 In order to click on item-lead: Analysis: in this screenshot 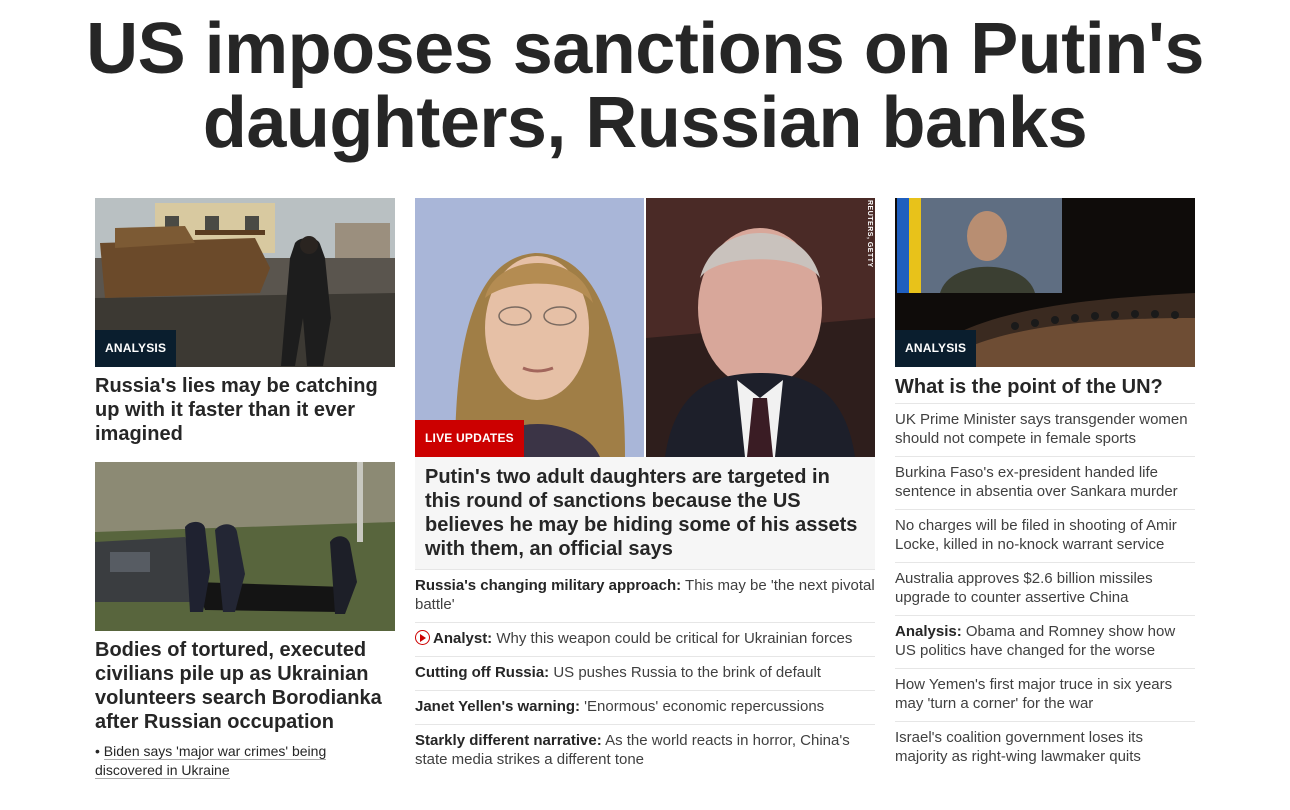, I will do `click(928, 631)`.